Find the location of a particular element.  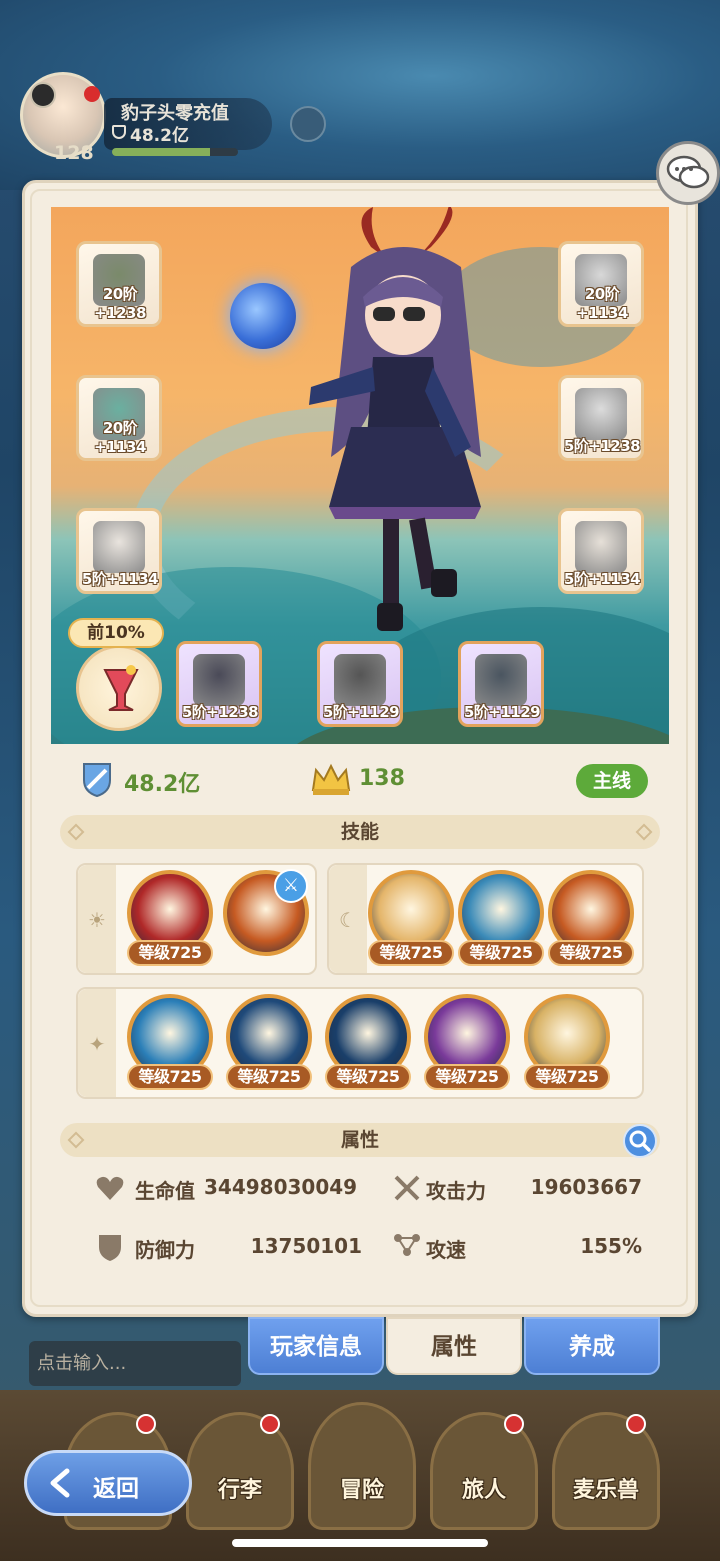

star-icon: ✦ is located at coordinates (97, 1044).